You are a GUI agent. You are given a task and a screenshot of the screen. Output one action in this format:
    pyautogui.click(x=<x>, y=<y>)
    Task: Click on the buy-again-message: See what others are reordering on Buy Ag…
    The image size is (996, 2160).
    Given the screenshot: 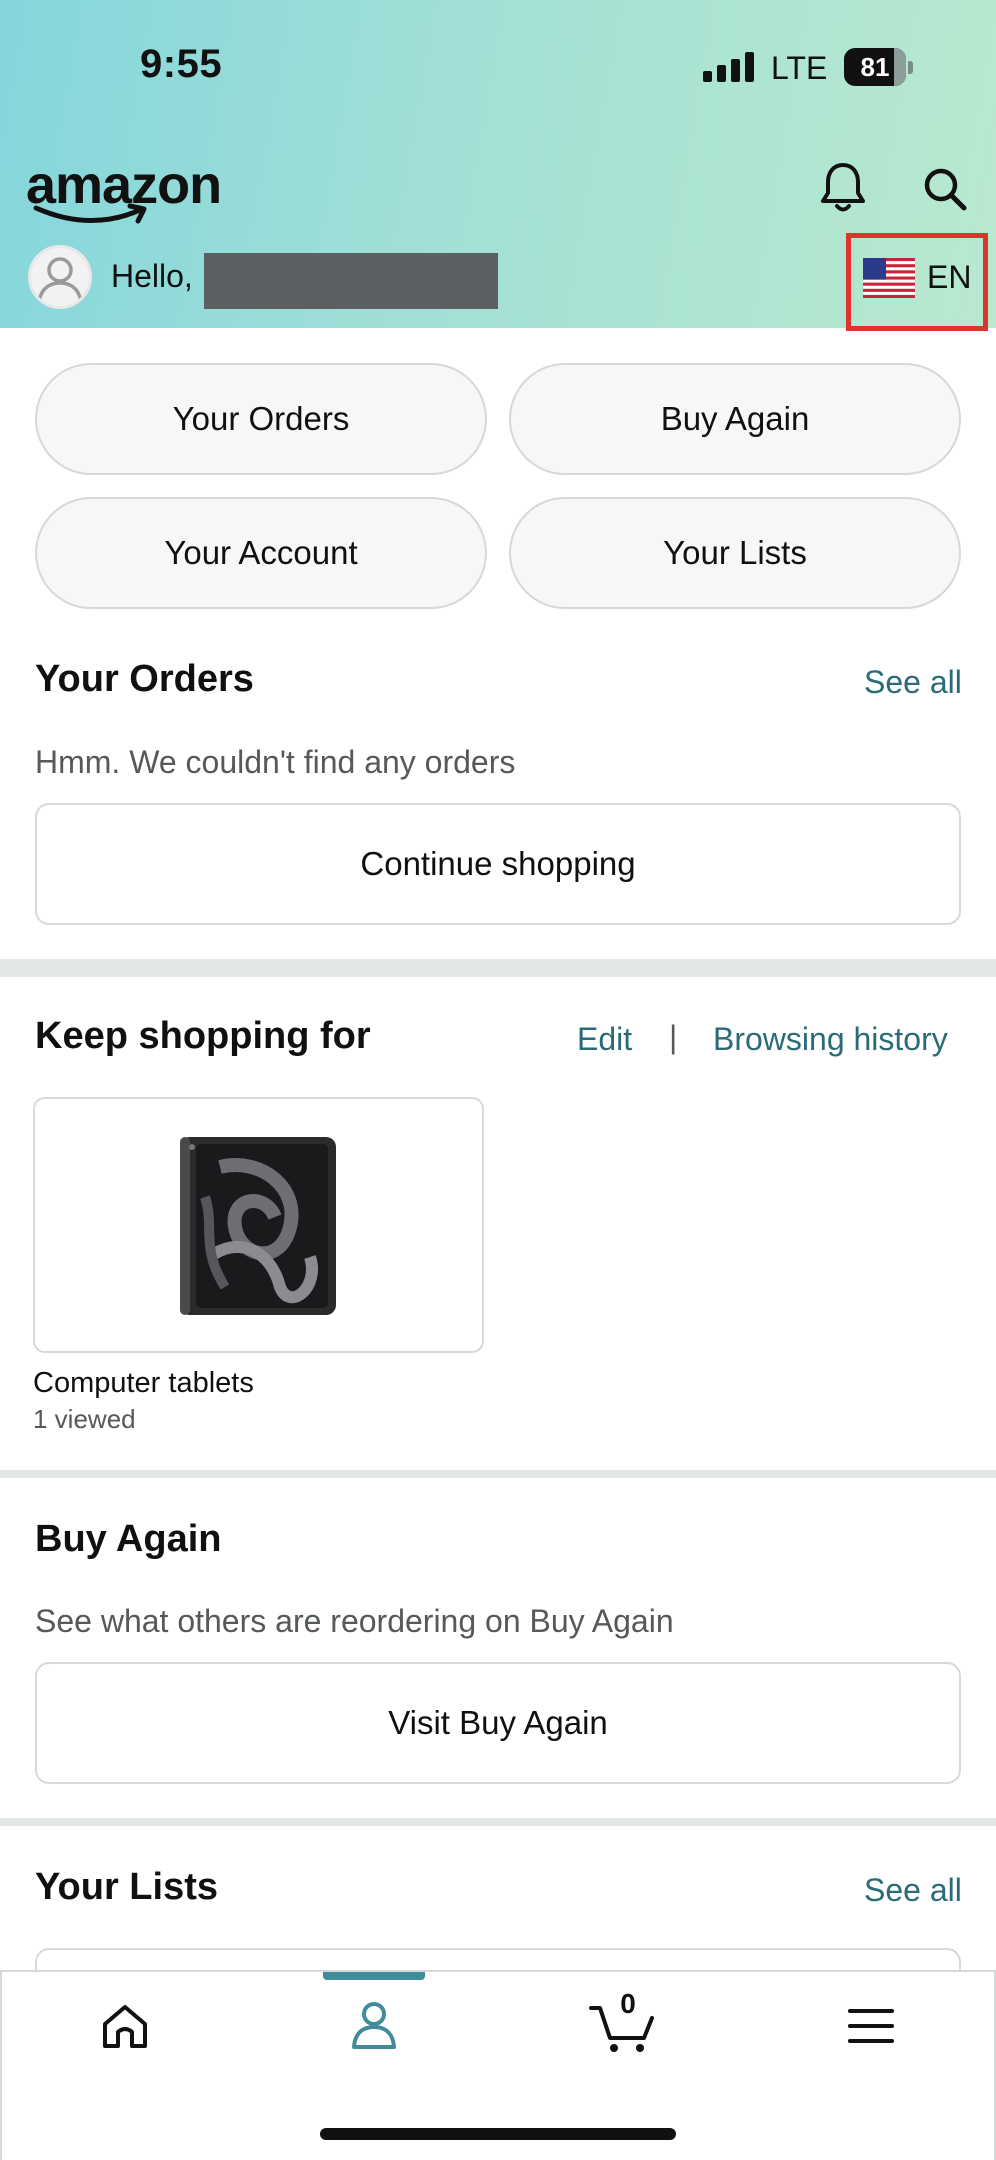 What is the action you would take?
    pyautogui.click(x=354, y=1621)
    